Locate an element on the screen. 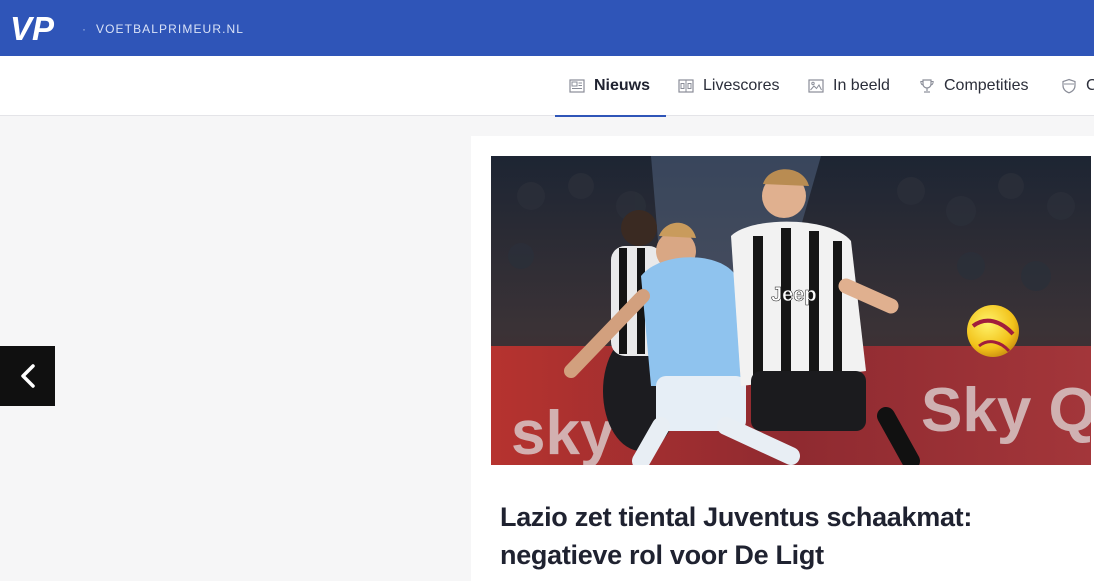  svg-text: sky is located at coordinates (563, 432).